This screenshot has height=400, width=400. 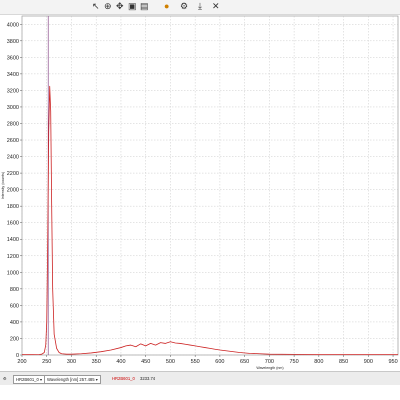 I want to click on y-tick-label-19: 3800, so click(x=13, y=42).